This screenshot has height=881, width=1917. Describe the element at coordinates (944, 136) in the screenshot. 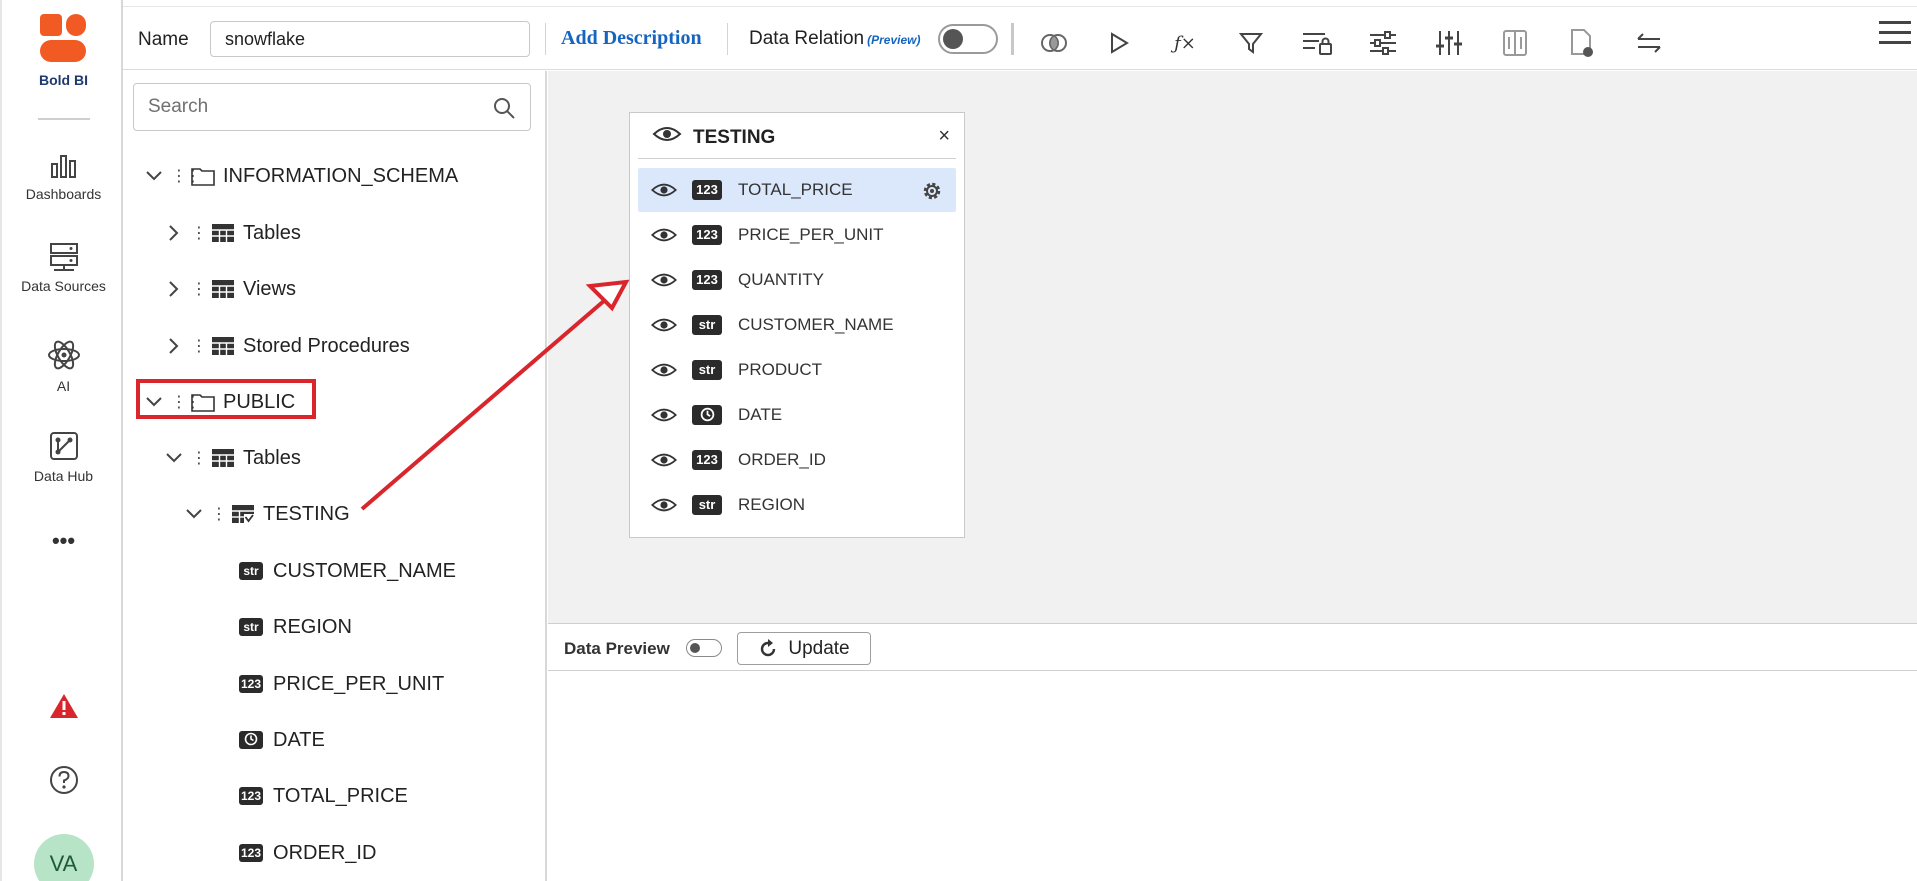

I see `close-icon: ×` at that location.